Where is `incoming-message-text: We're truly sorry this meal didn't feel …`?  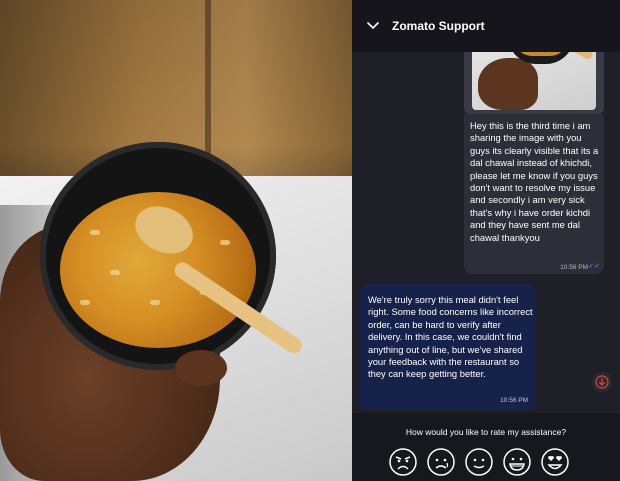 incoming-message-text: We're truly sorry this meal didn't feel … is located at coordinates (452, 337).